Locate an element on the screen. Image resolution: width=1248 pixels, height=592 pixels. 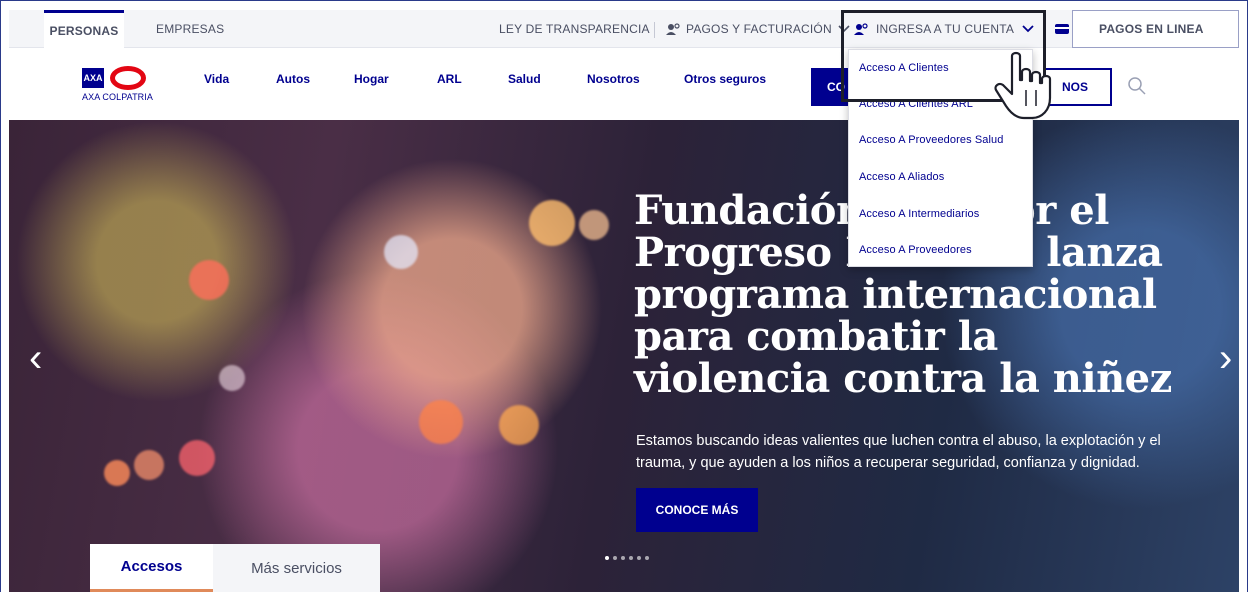
carousel-next-arrow: › is located at coordinates (1225, 358).